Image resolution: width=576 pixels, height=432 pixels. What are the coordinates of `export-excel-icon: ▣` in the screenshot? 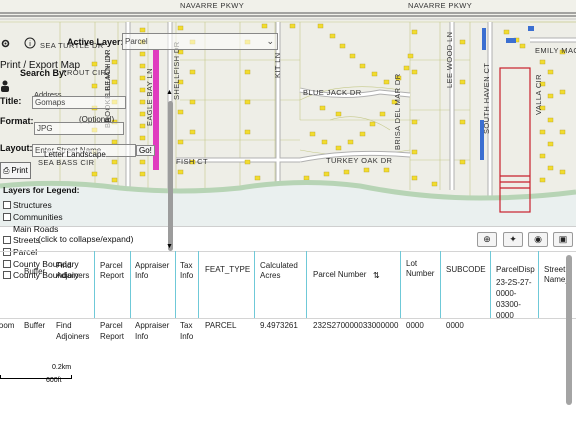 It's located at (563, 239).